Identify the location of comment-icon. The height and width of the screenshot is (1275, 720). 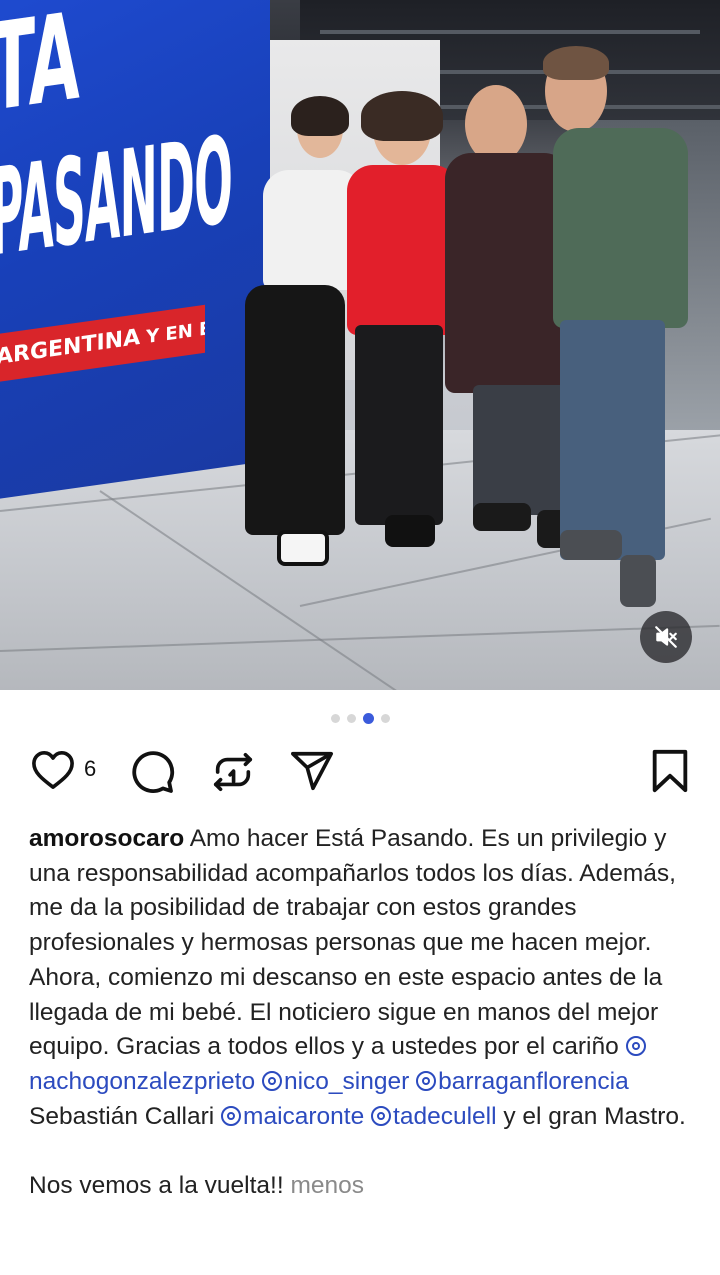
(153, 772).